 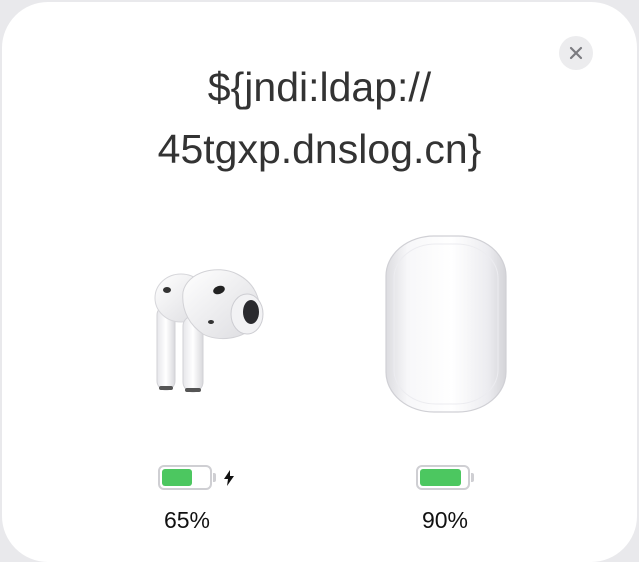 I want to click on charging-bolt-icon, so click(x=229, y=477).